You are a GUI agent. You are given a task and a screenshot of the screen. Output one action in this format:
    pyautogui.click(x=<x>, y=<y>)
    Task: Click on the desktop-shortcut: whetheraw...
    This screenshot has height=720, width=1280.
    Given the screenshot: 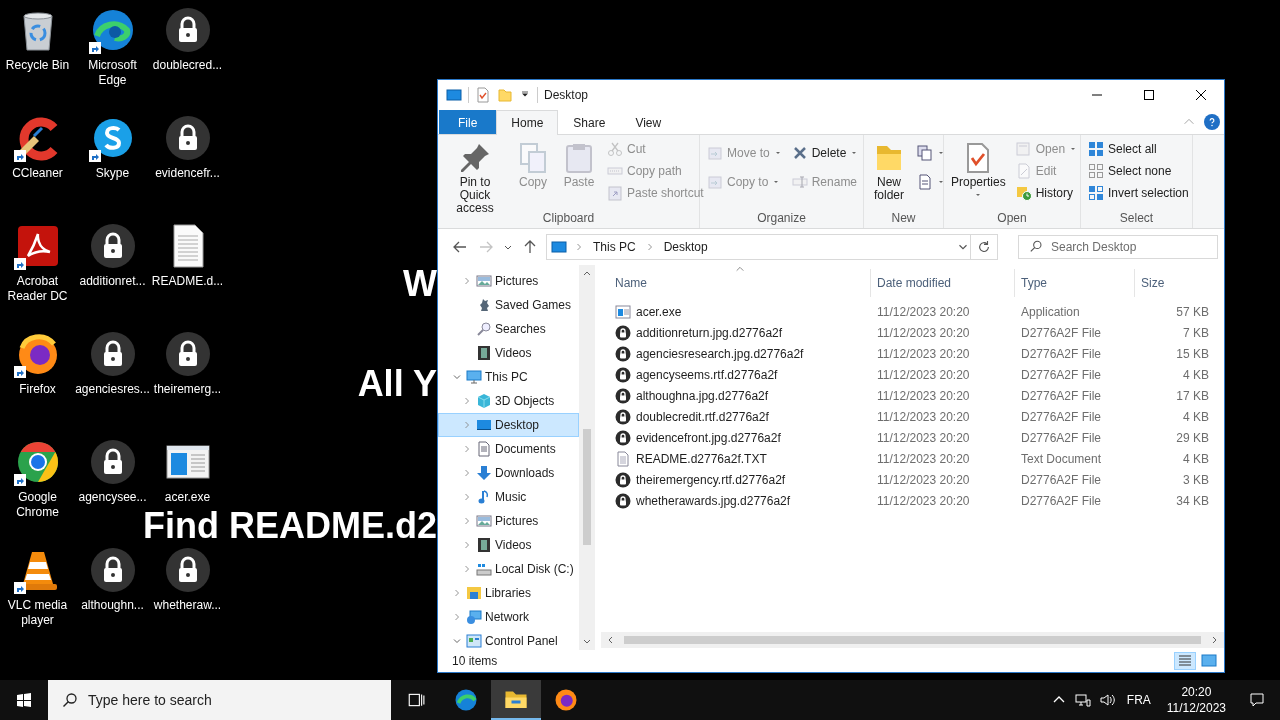 What is the action you would take?
    pyautogui.click(x=187, y=579)
    